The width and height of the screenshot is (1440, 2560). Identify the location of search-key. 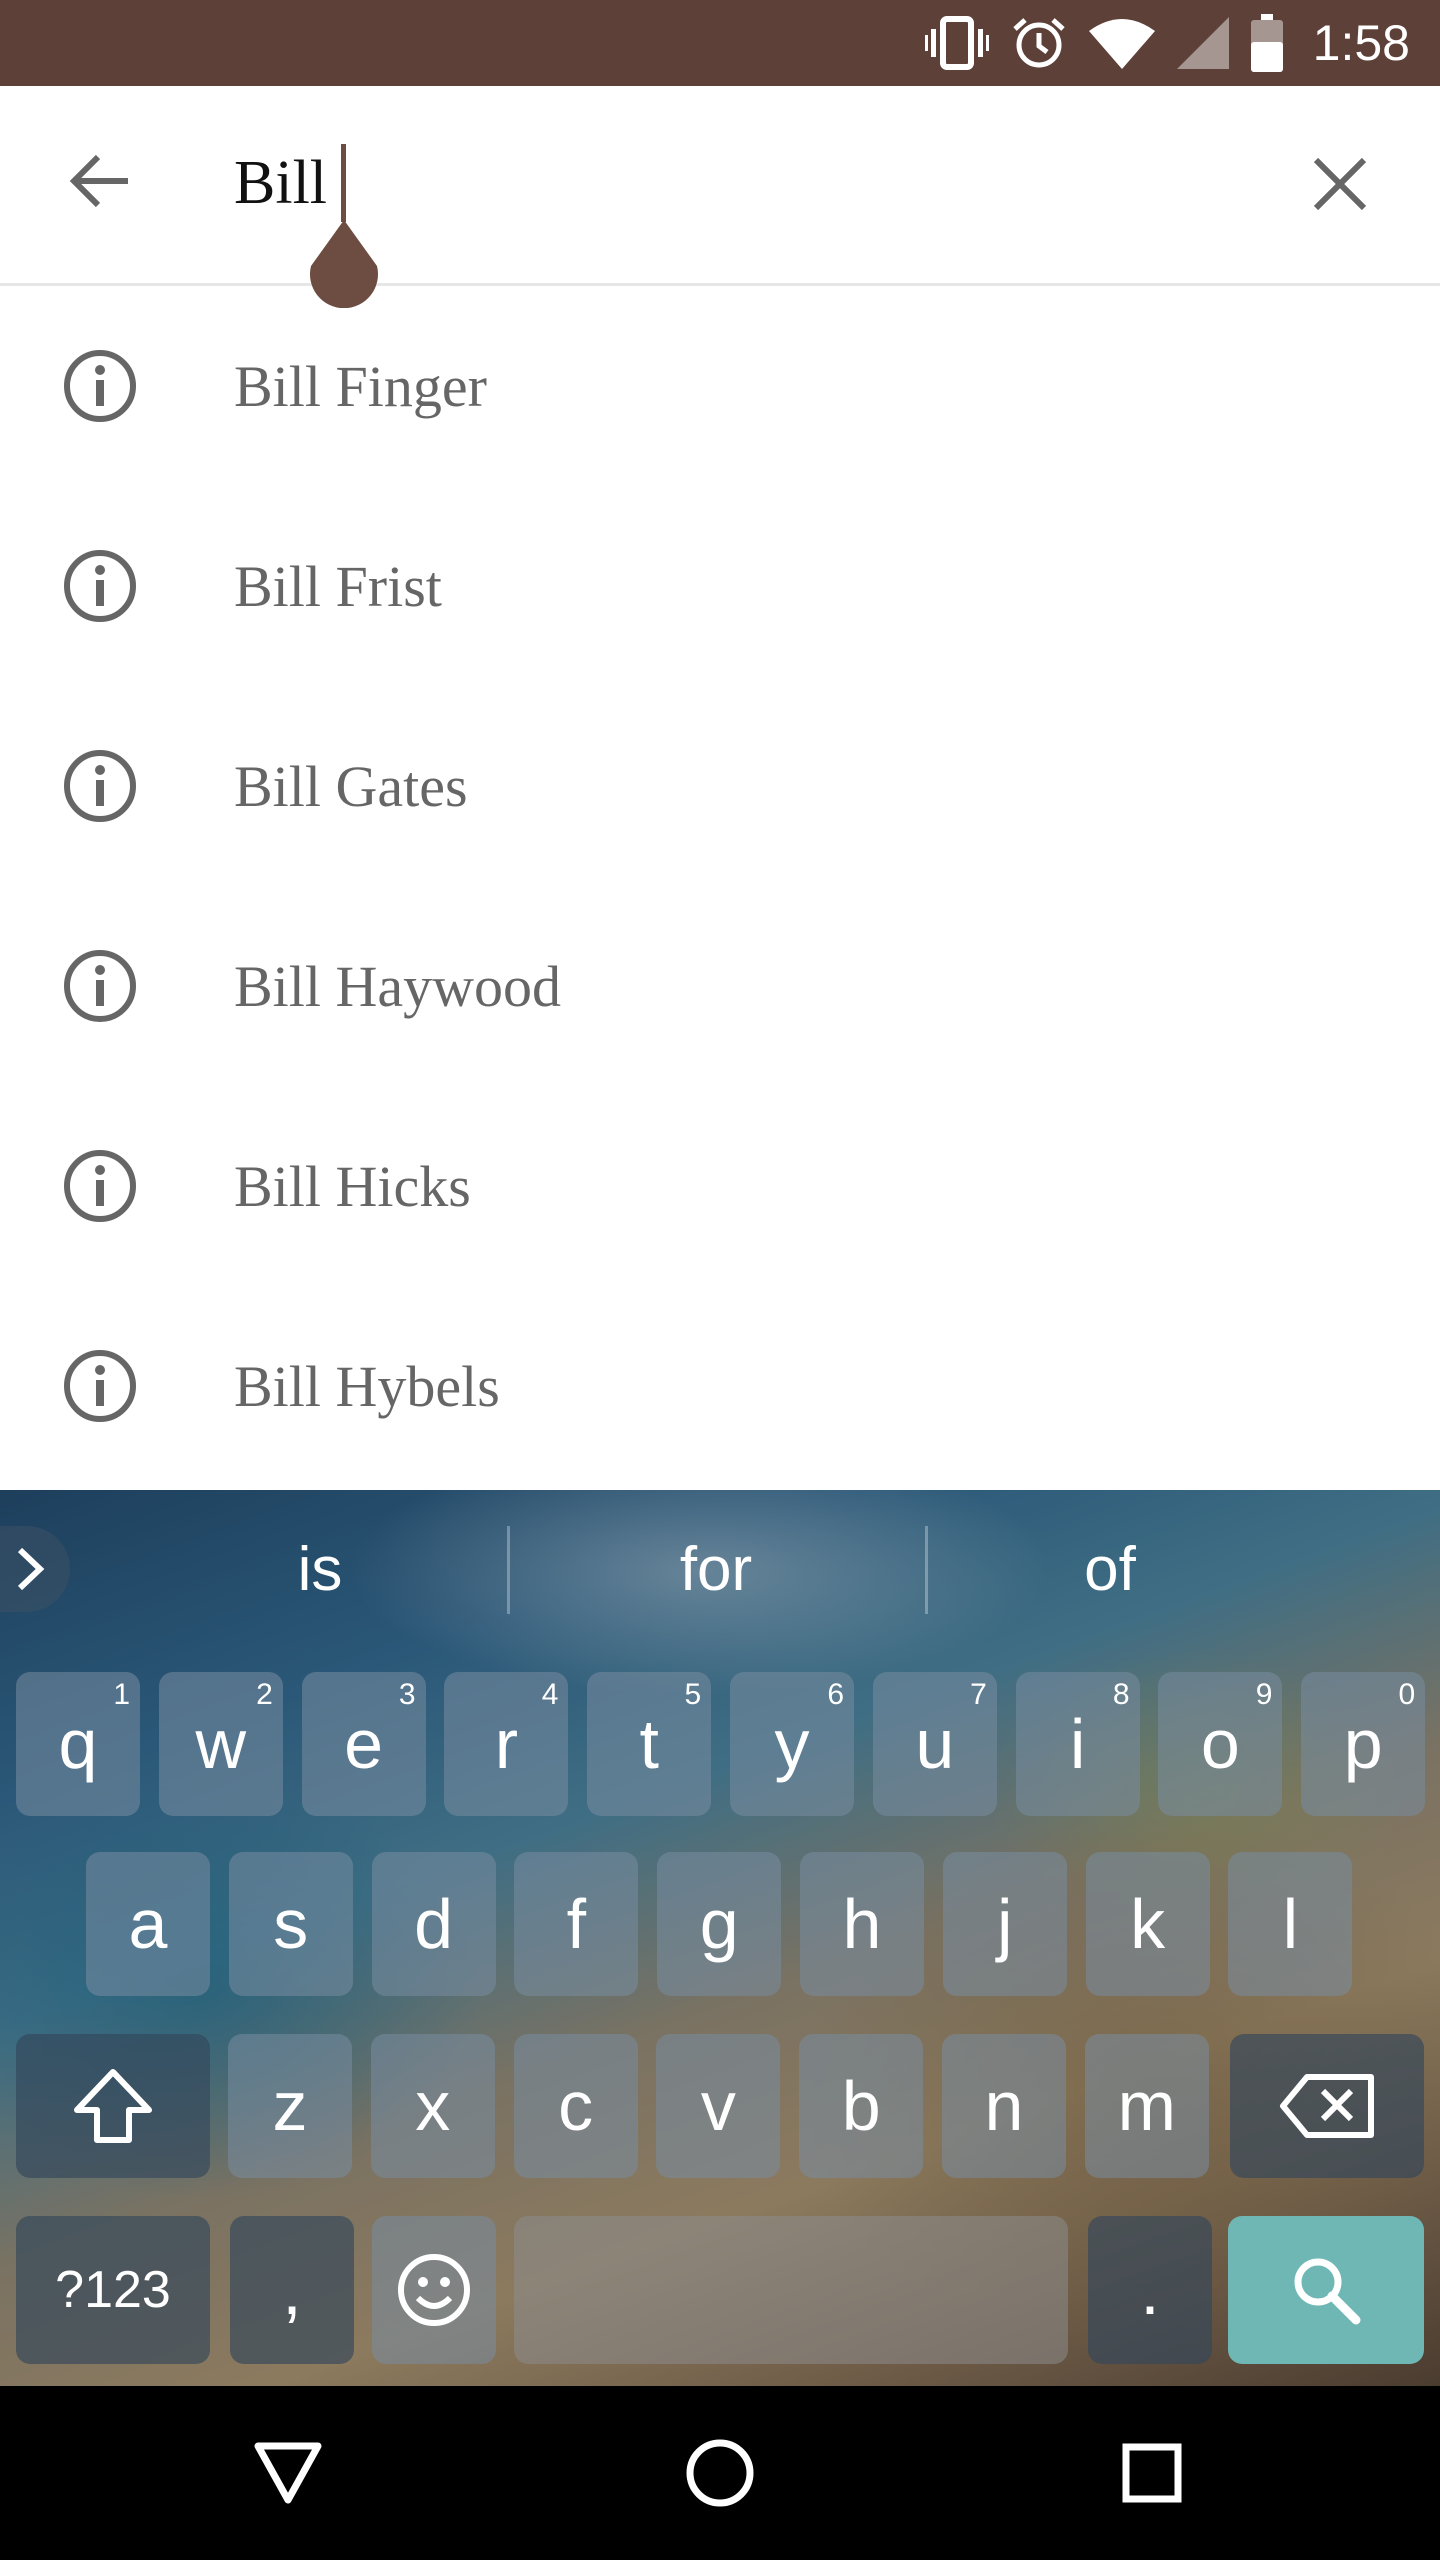
(1326, 2290).